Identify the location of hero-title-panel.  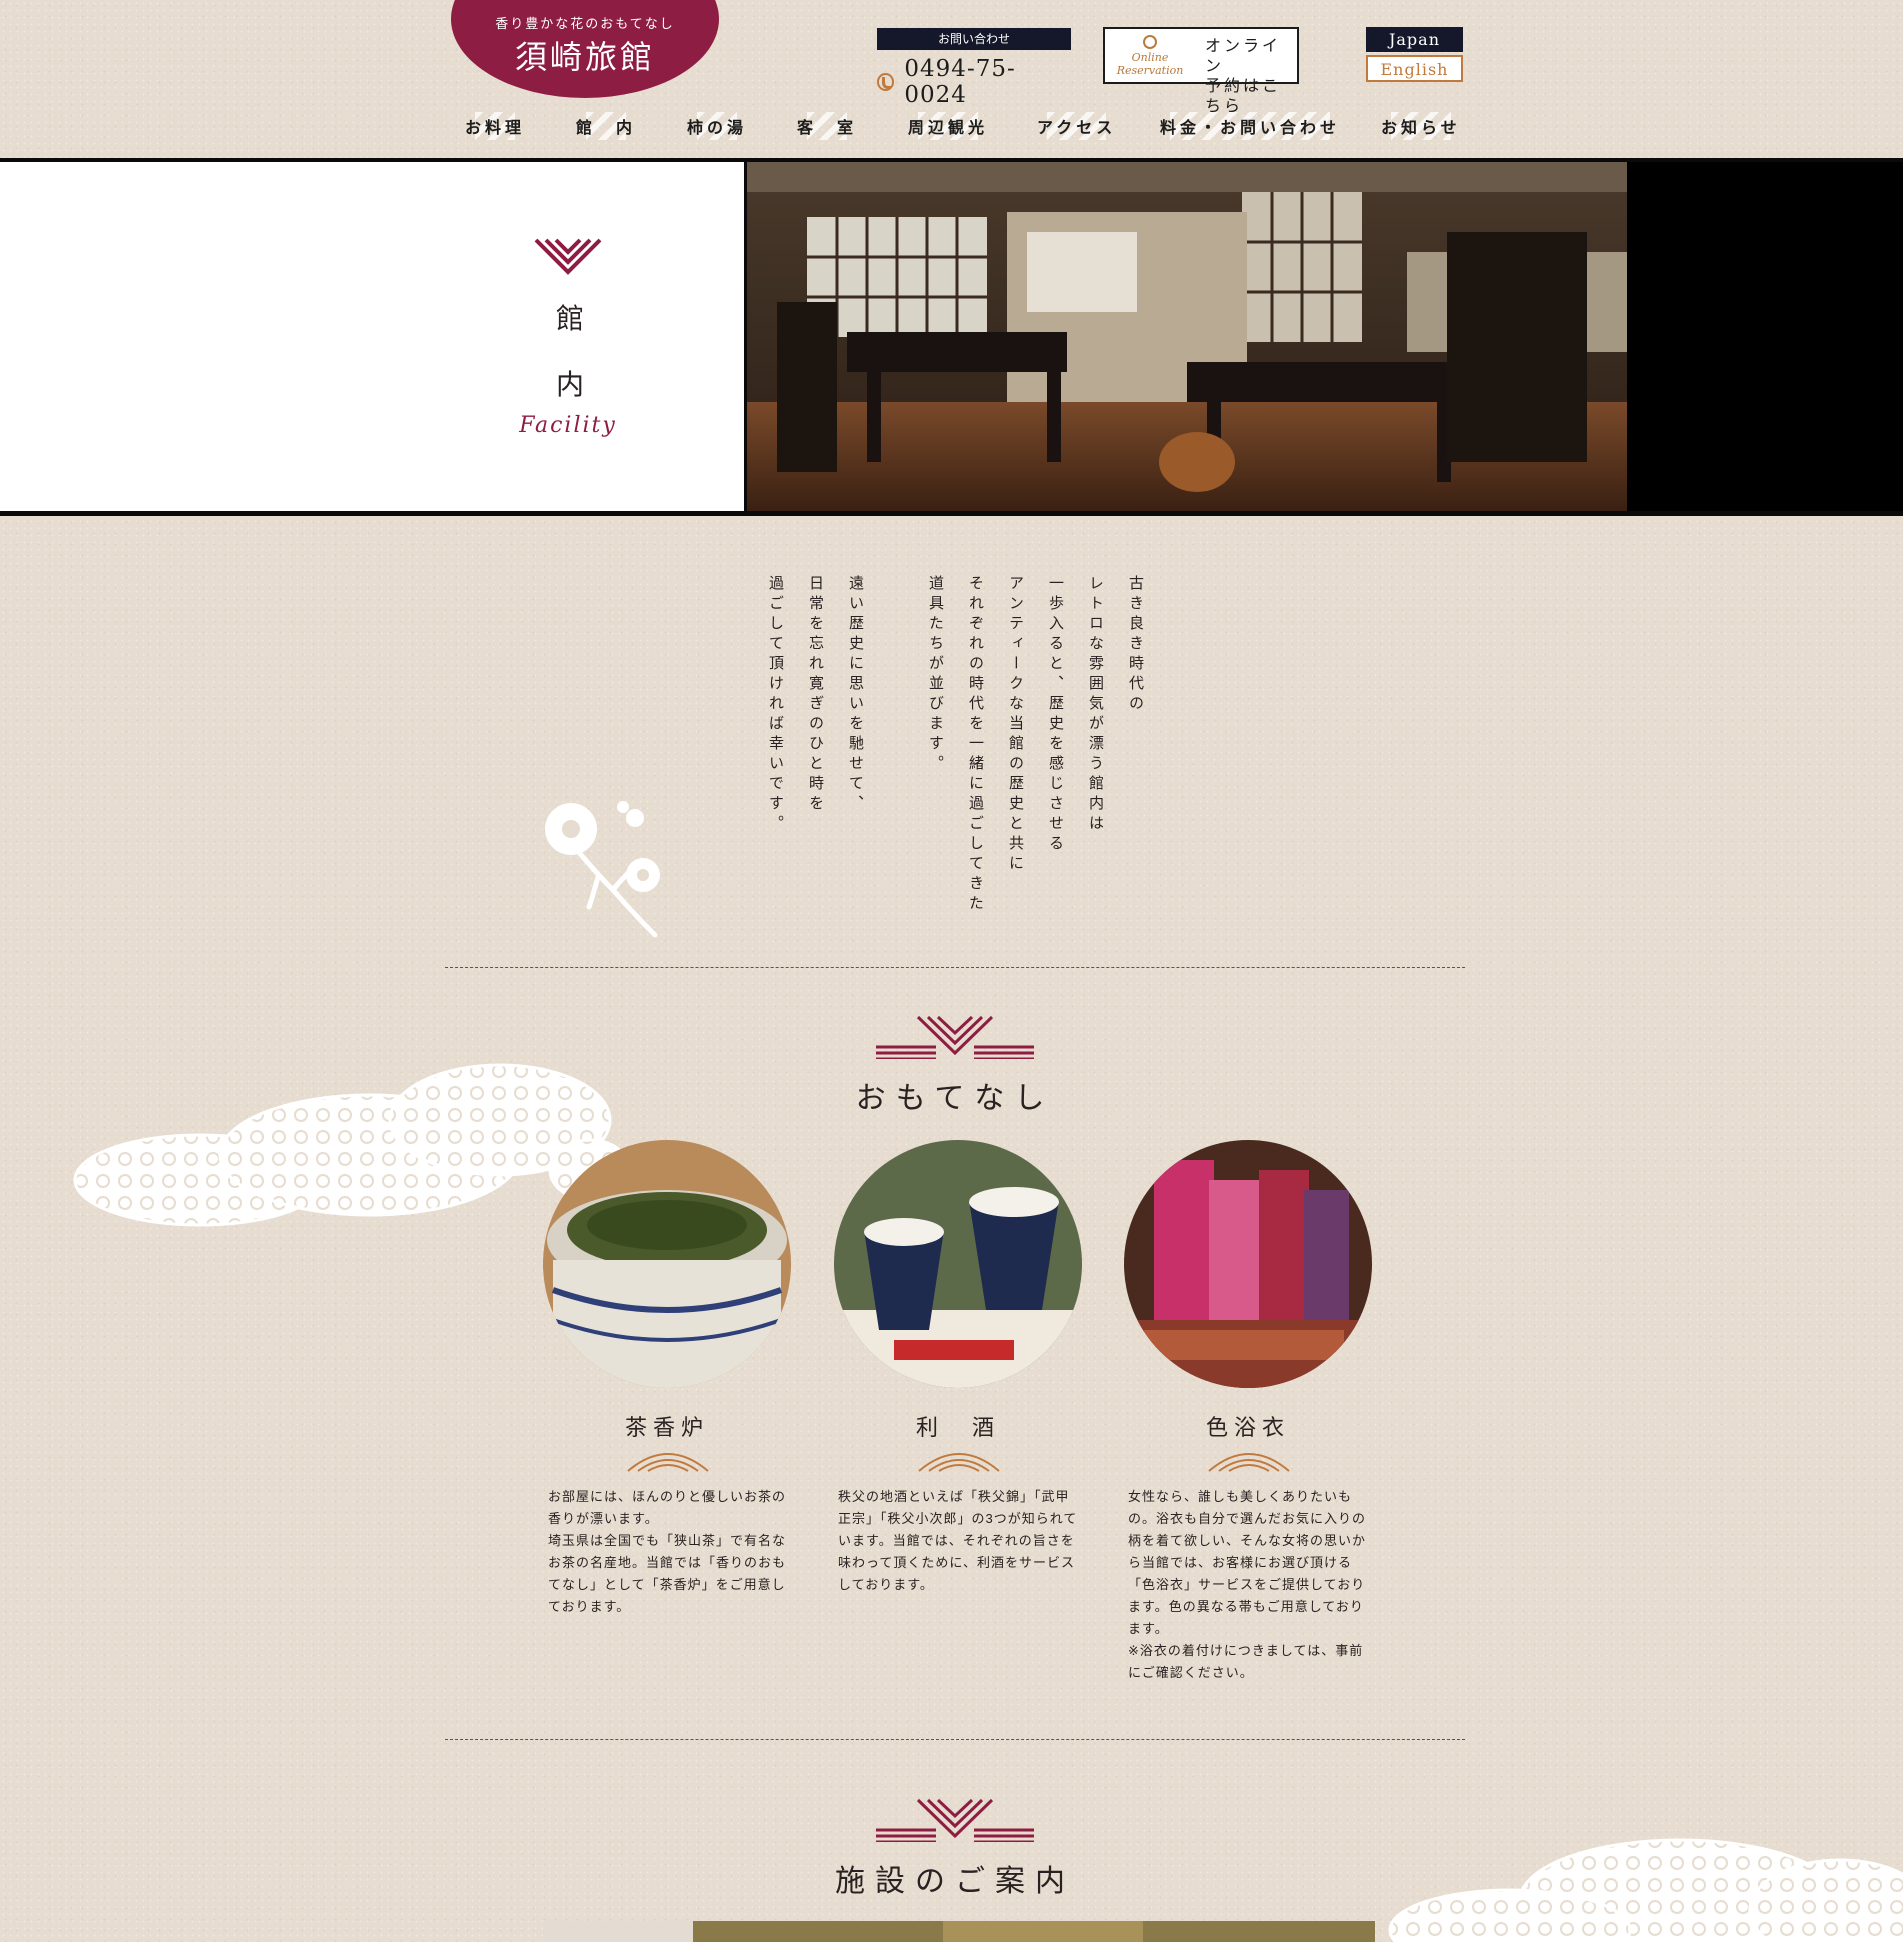
(372, 336).